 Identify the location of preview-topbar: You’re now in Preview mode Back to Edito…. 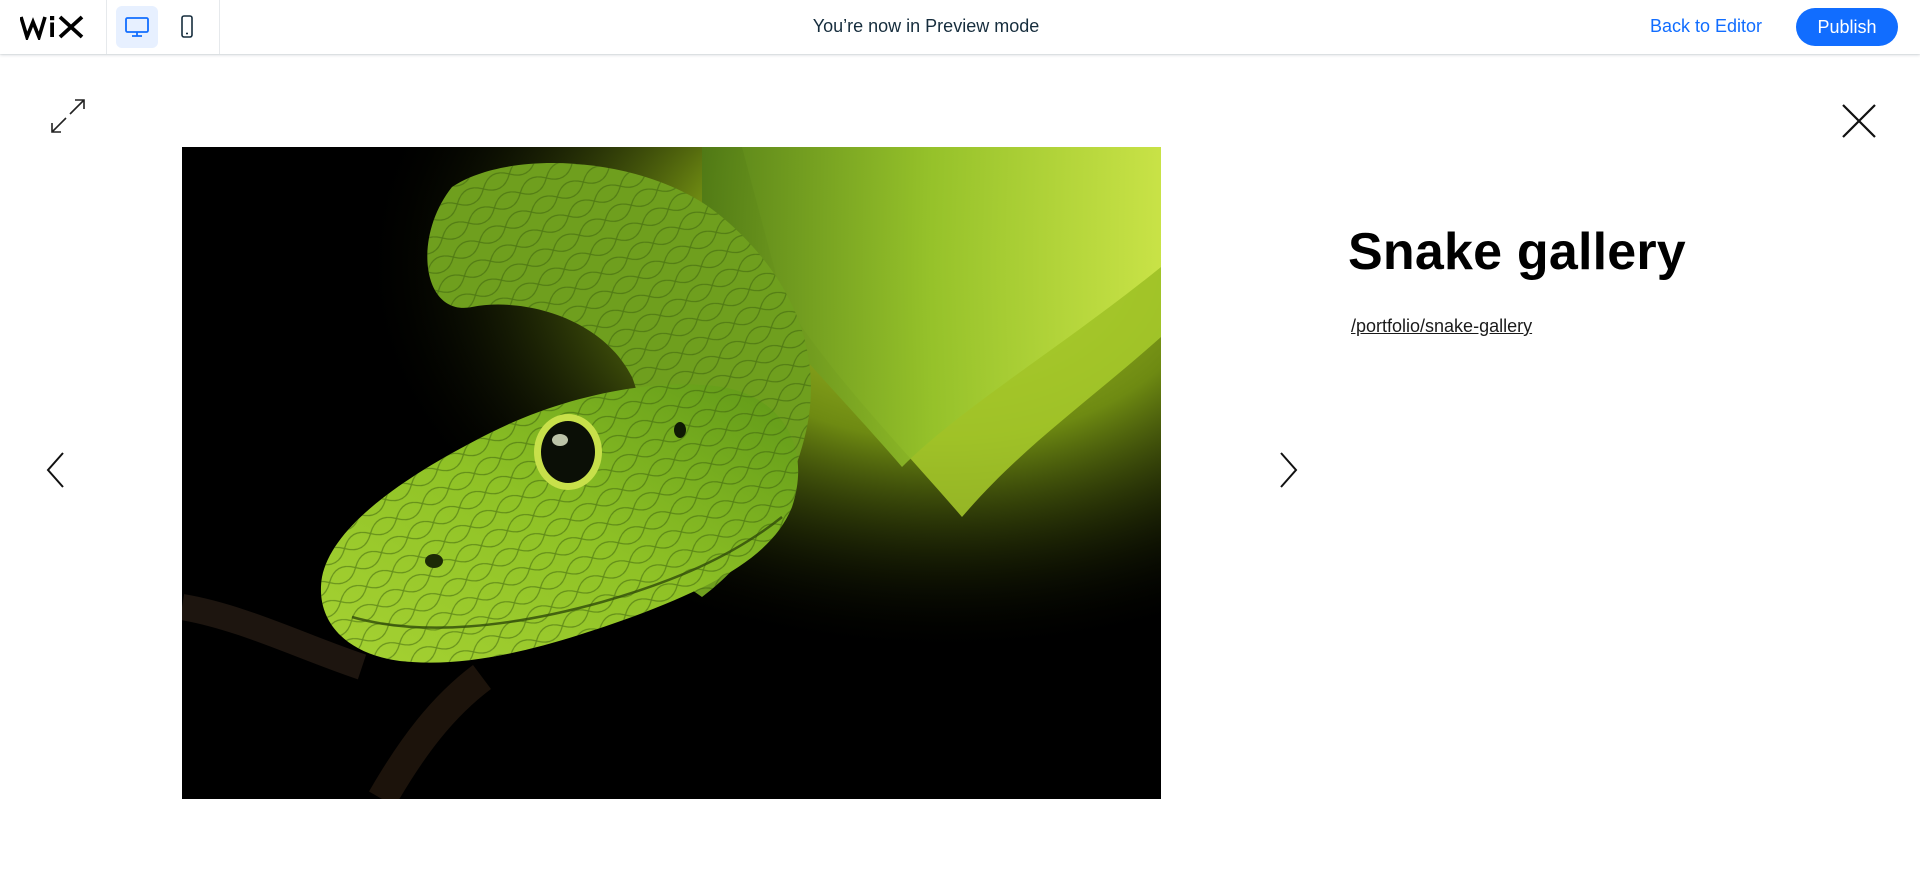
(960, 27).